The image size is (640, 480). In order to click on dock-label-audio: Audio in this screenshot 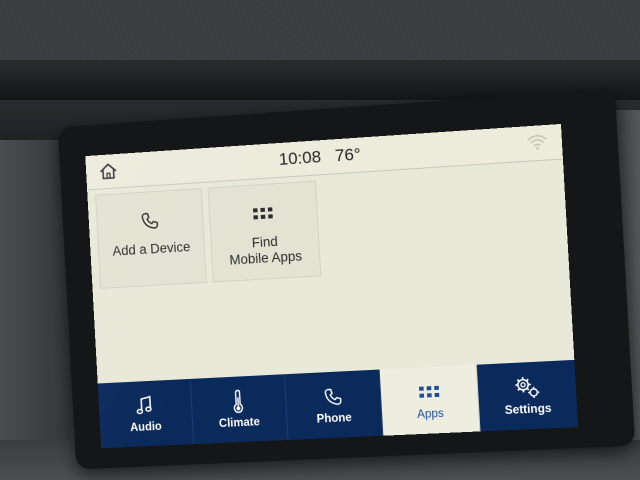, I will do `click(146, 427)`.